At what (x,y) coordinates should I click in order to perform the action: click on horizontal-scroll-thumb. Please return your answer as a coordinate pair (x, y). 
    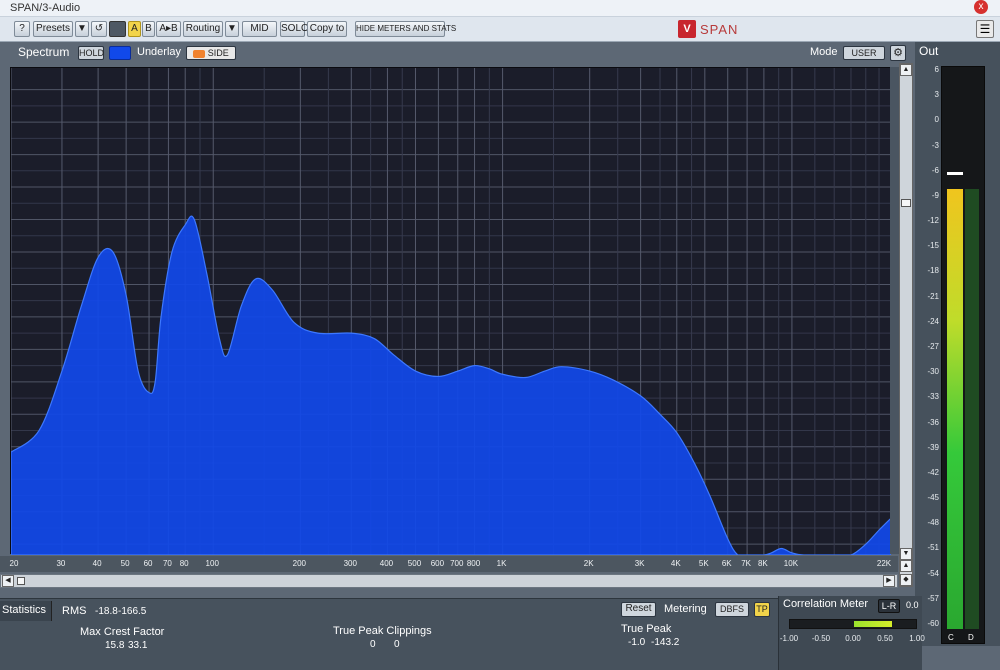
    Looking at the image, I should click on (21, 581).